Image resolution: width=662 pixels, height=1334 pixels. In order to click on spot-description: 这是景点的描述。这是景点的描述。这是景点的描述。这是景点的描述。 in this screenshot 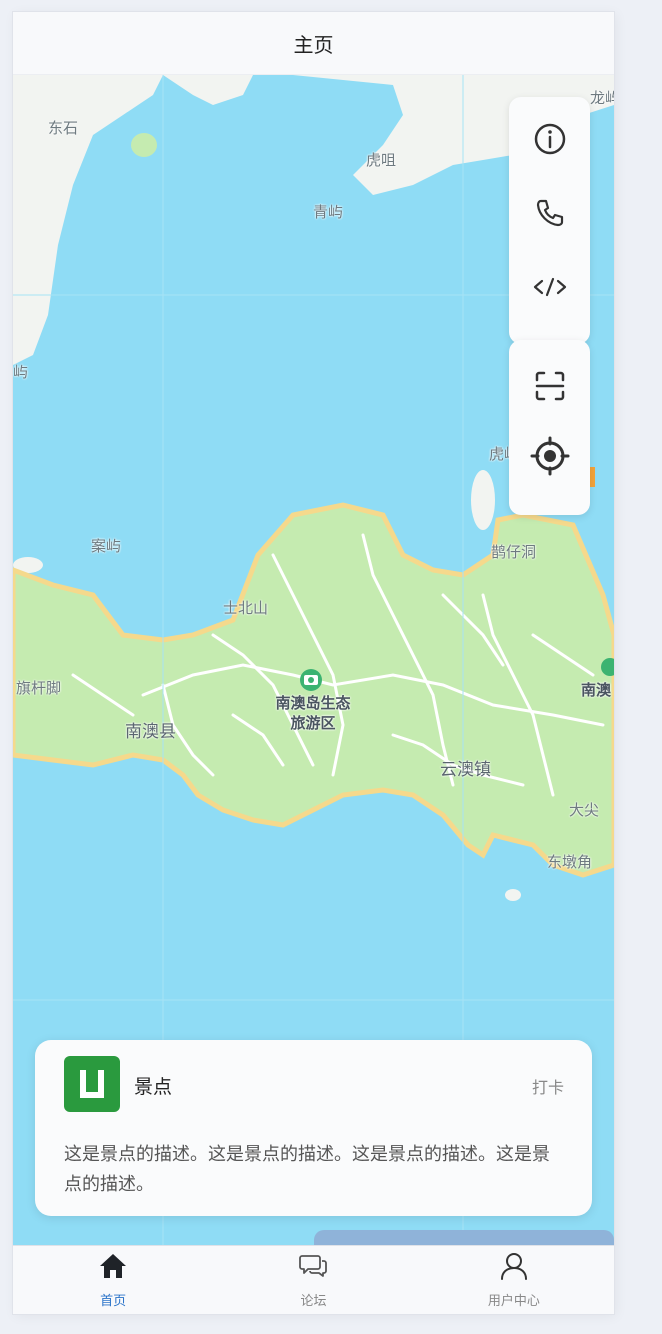, I will do `click(307, 1169)`.